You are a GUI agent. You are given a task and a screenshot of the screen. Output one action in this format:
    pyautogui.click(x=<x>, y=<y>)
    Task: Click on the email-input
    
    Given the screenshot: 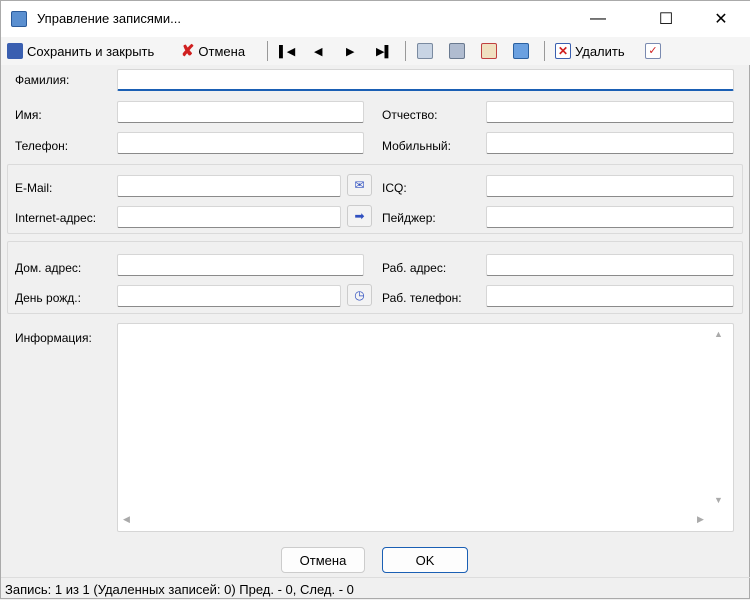 What is the action you would take?
    pyautogui.click(x=229, y=186)
    